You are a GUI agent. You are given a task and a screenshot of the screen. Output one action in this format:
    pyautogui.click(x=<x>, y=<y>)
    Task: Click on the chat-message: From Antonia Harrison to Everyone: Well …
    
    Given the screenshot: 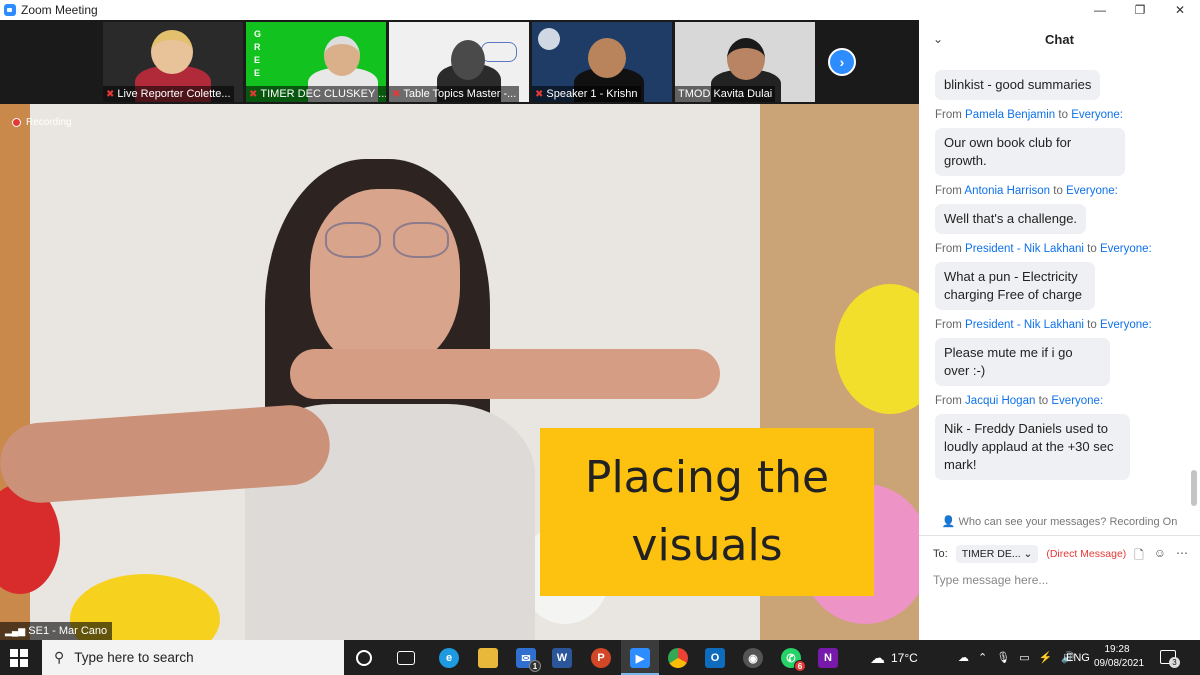 What is the action you would take?
    pyautogui.click(x=1067, y=209)
    